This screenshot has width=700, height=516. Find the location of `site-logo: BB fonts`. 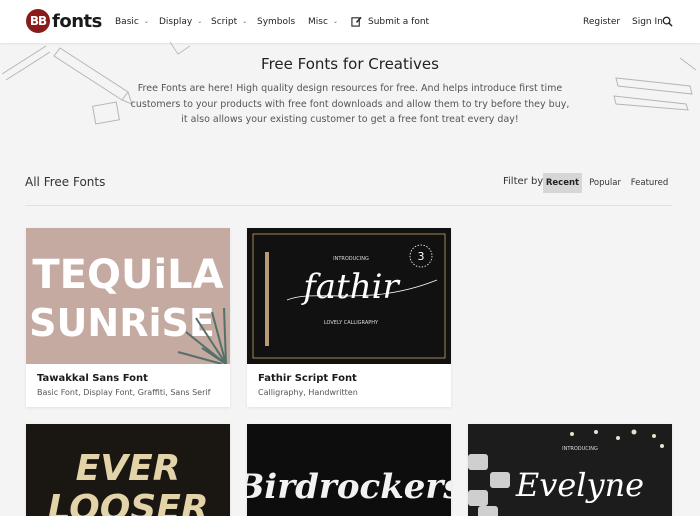

site-logo: BB fonts is located at coordinates (64, 21).